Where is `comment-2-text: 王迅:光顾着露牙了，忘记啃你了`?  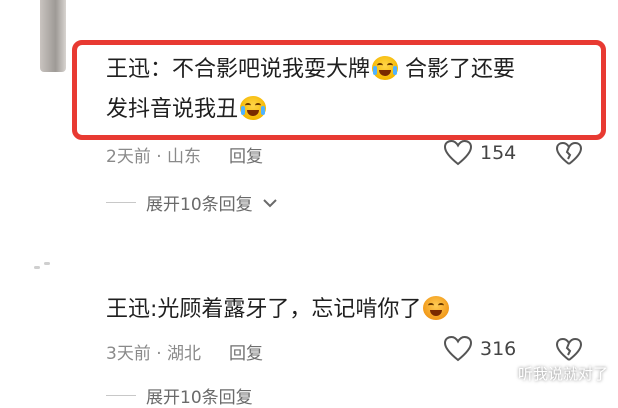
comment-2-text: 王迅:光顾着露牙了，忘记啃你了 is located at coordinates (278, 310).